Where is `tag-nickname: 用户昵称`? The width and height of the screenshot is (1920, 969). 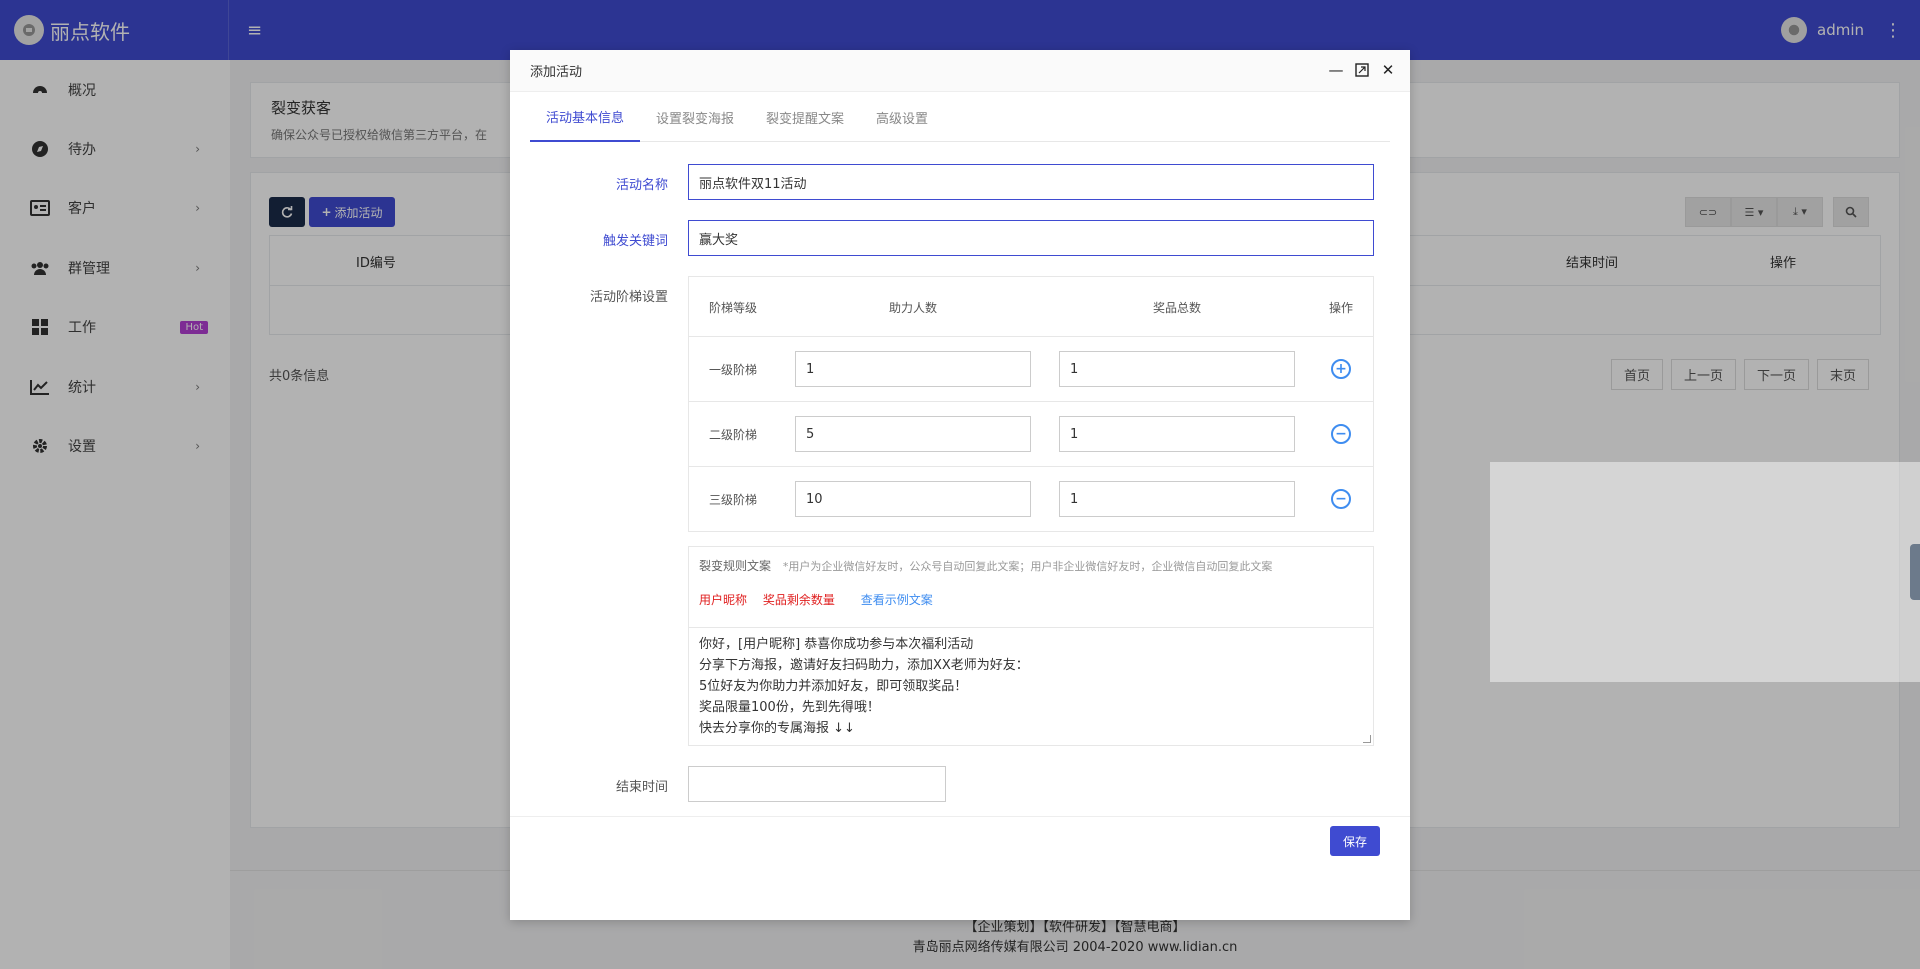 tag-nickname: 用户昵称 is located at coordinates (723, 600).